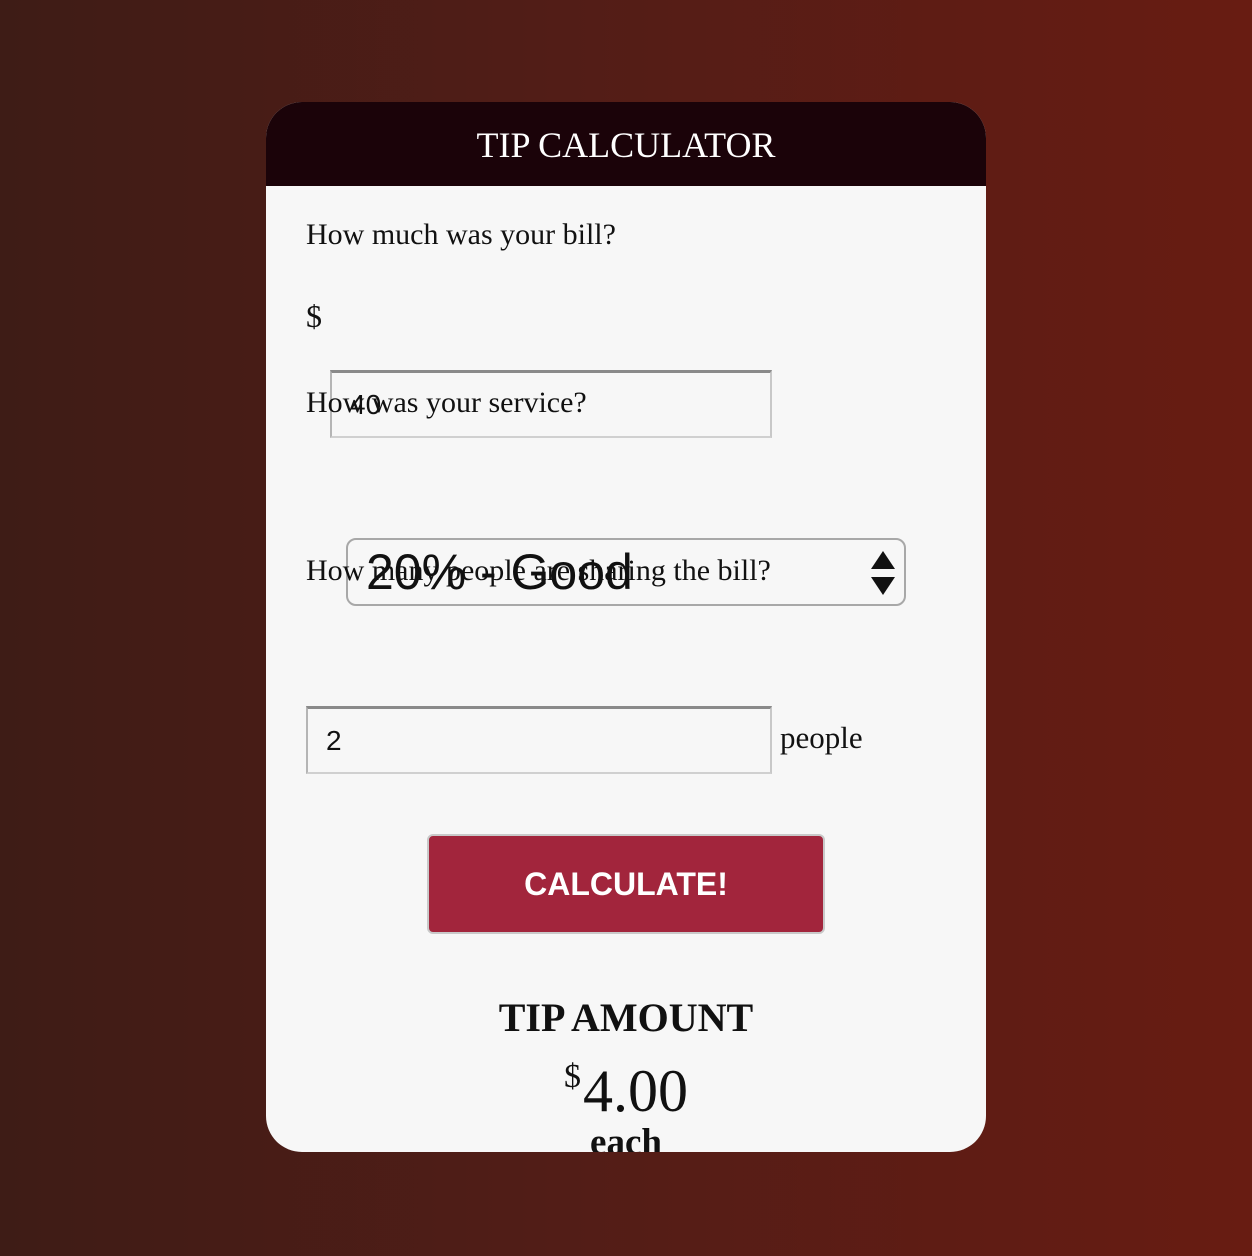  I want to click on bill-currency-symbol: $, so click(314, 316).